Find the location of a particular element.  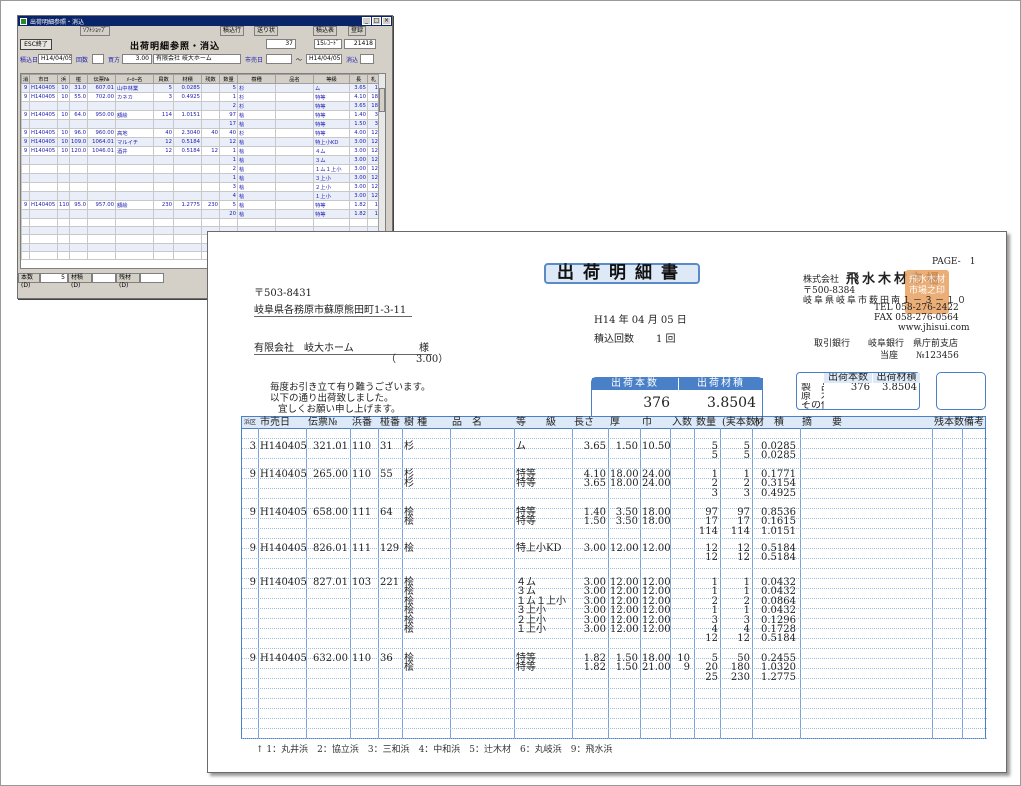

grid-row: 4 桧 １上小 3.00 12 is located at coordinates (200, 196).